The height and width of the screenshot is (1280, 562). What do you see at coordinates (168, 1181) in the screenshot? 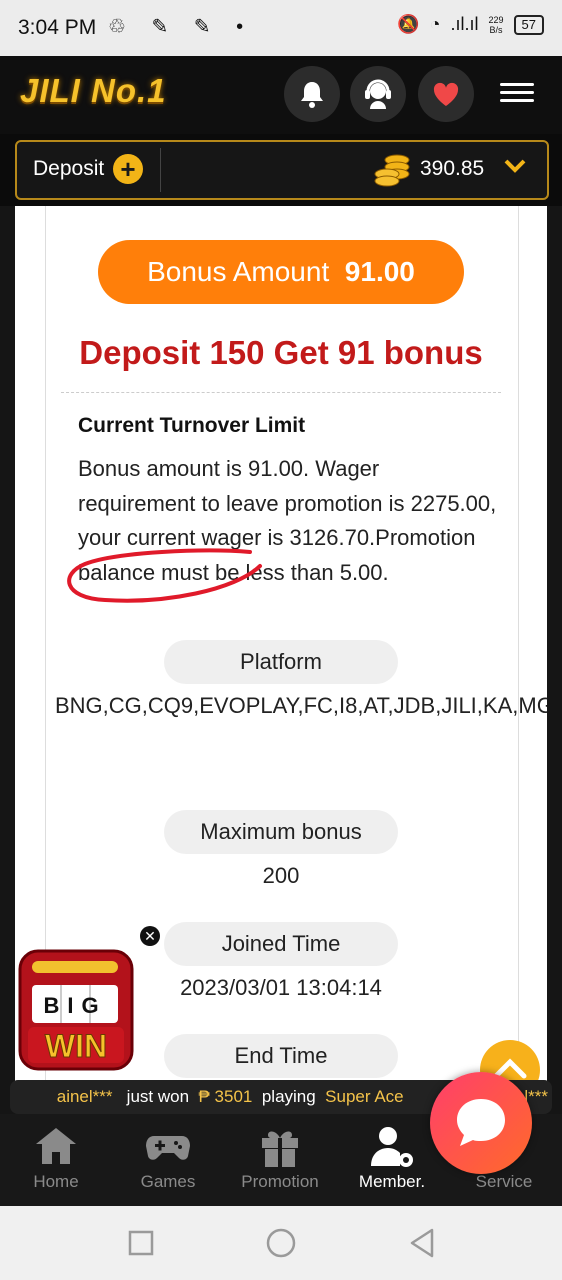
I see `tab-games-label: Games` at bounding box center [168, 1181].